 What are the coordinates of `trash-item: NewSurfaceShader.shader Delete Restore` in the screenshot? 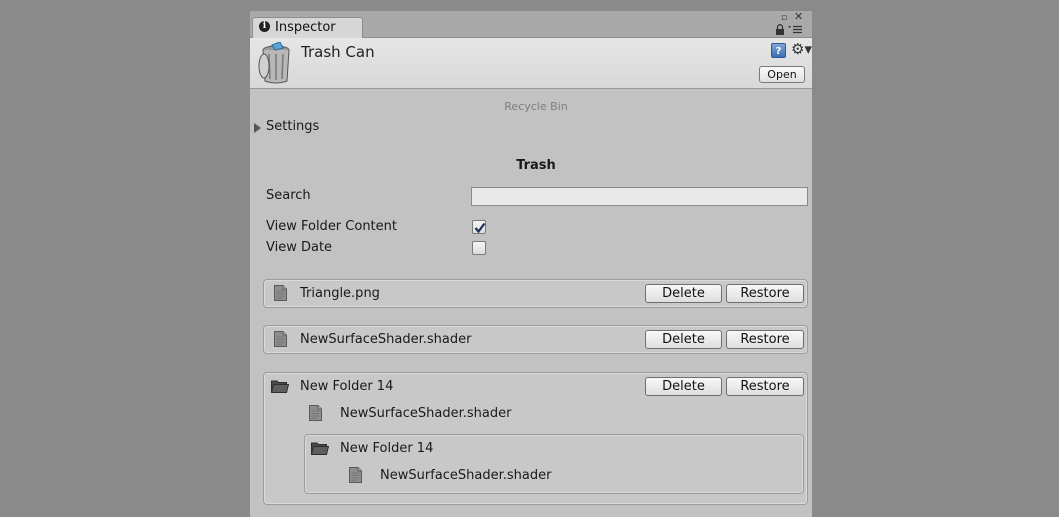 It's located at (535, 339).